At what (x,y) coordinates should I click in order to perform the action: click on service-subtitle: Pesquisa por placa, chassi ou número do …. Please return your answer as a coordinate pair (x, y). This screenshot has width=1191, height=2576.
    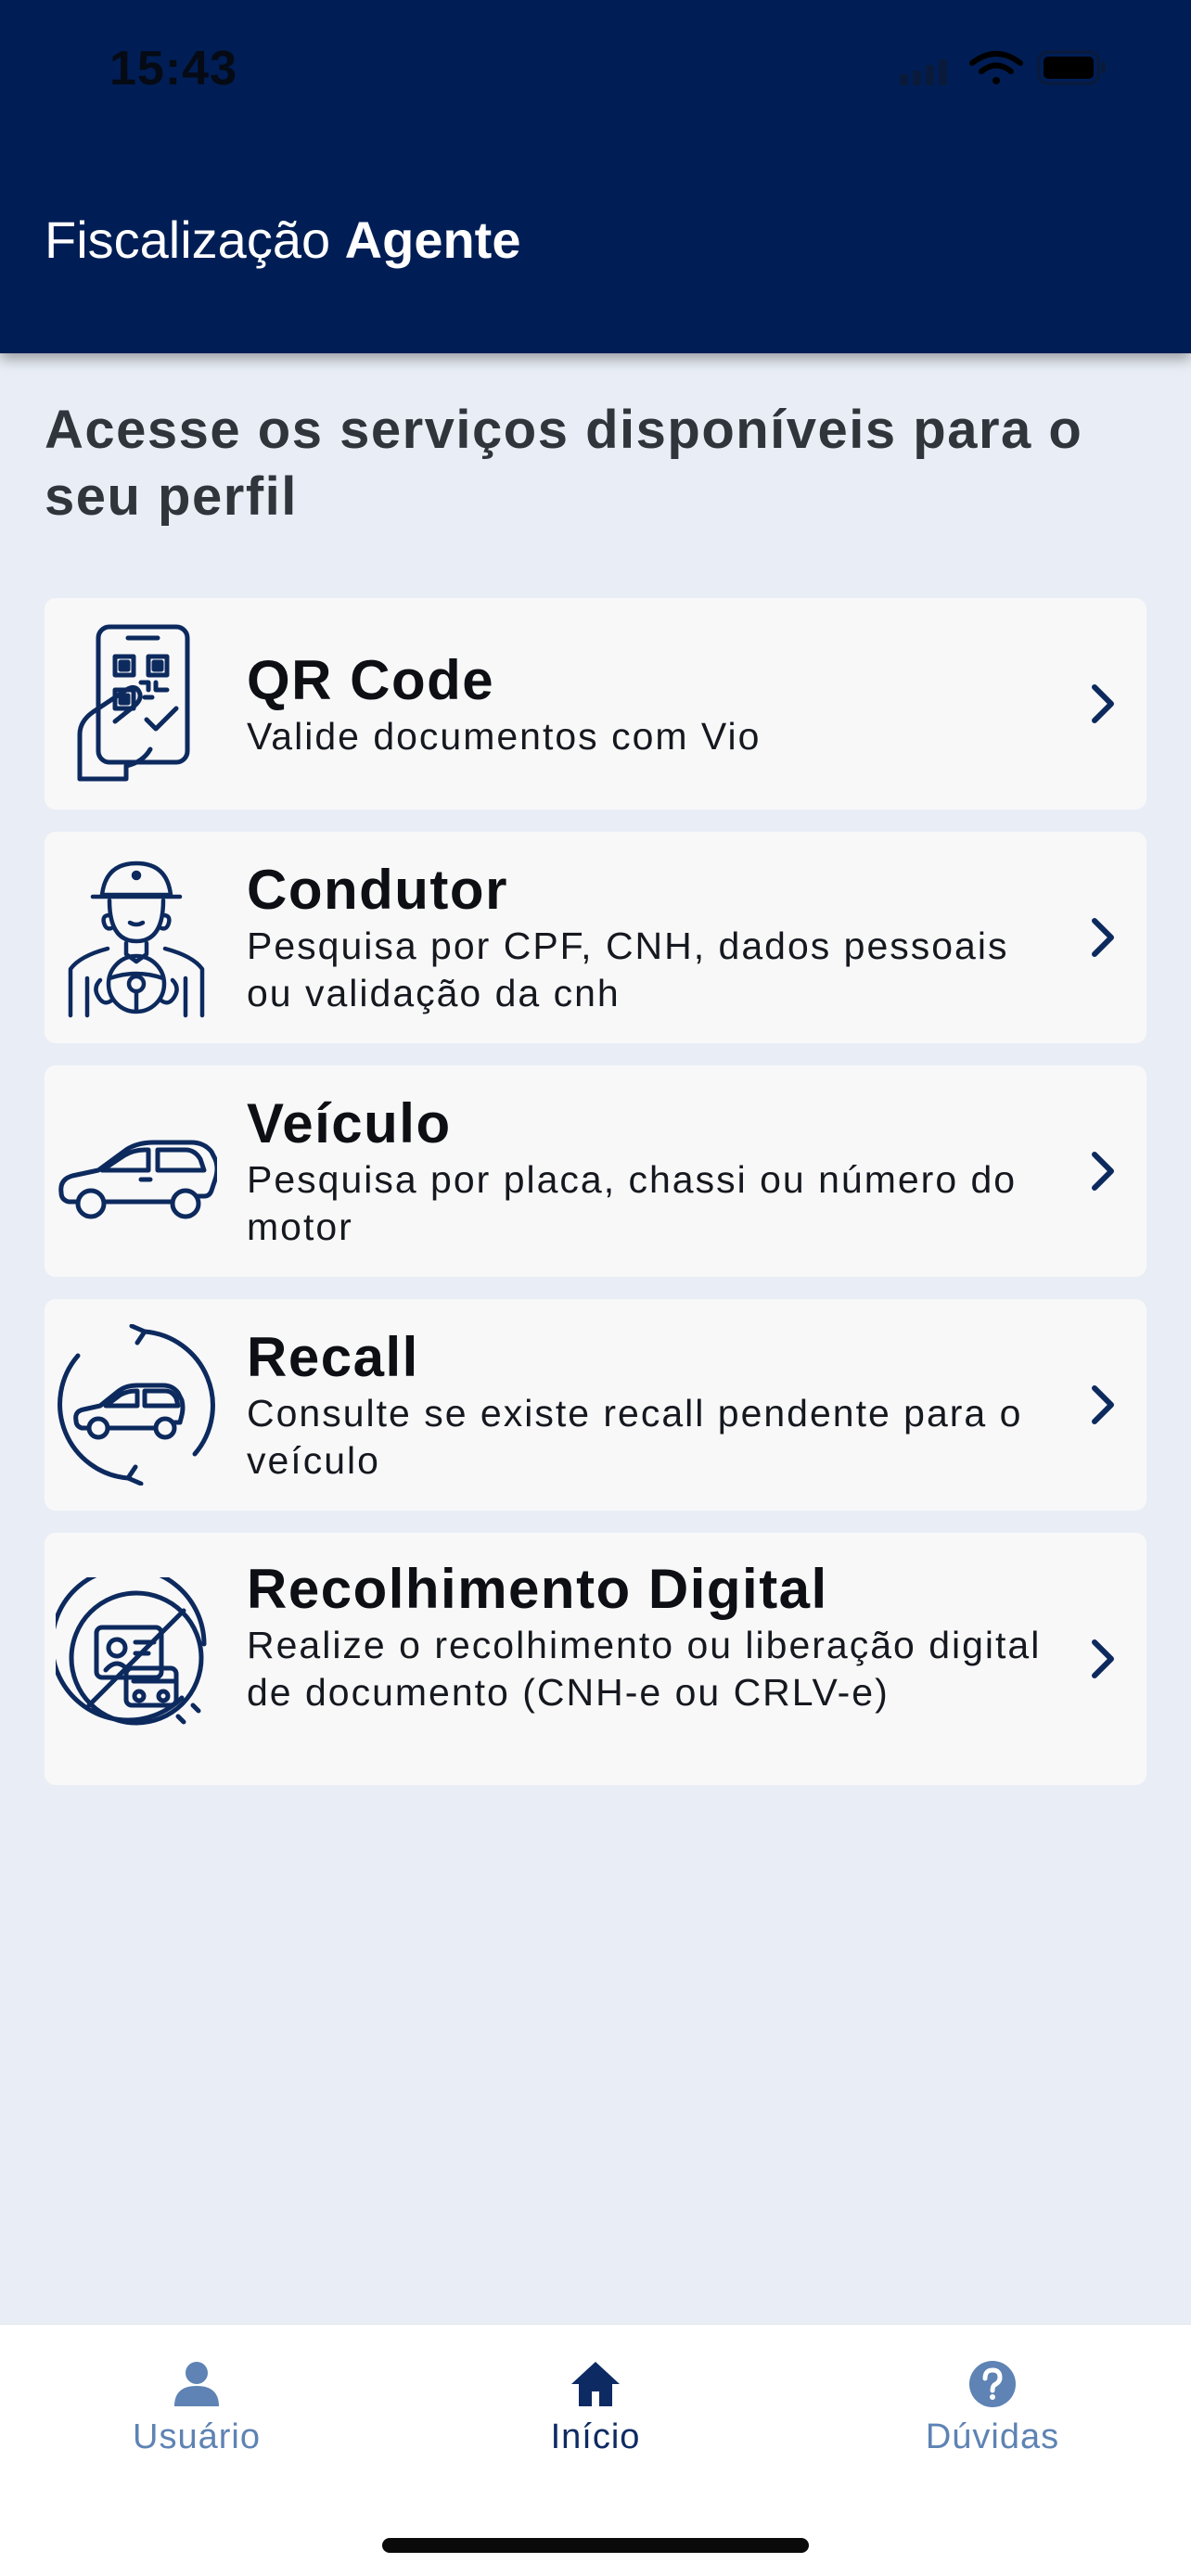
    Looking at the image, I should click on (632, 1203).